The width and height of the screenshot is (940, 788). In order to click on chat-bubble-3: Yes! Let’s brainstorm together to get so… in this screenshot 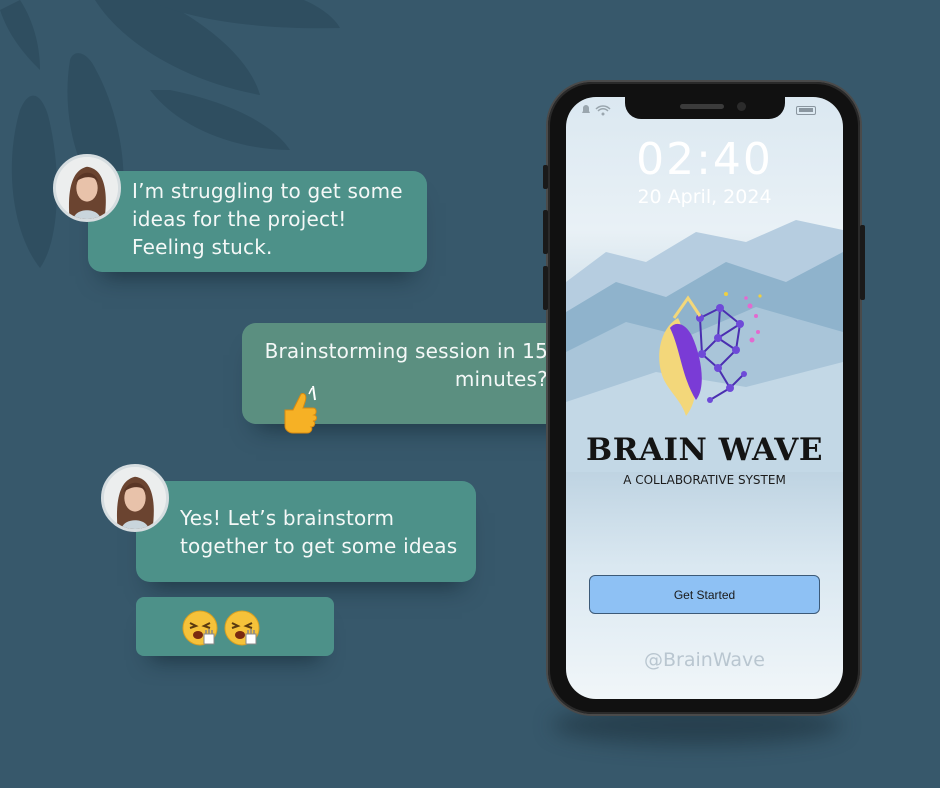, I will do `click(306, 531)`.